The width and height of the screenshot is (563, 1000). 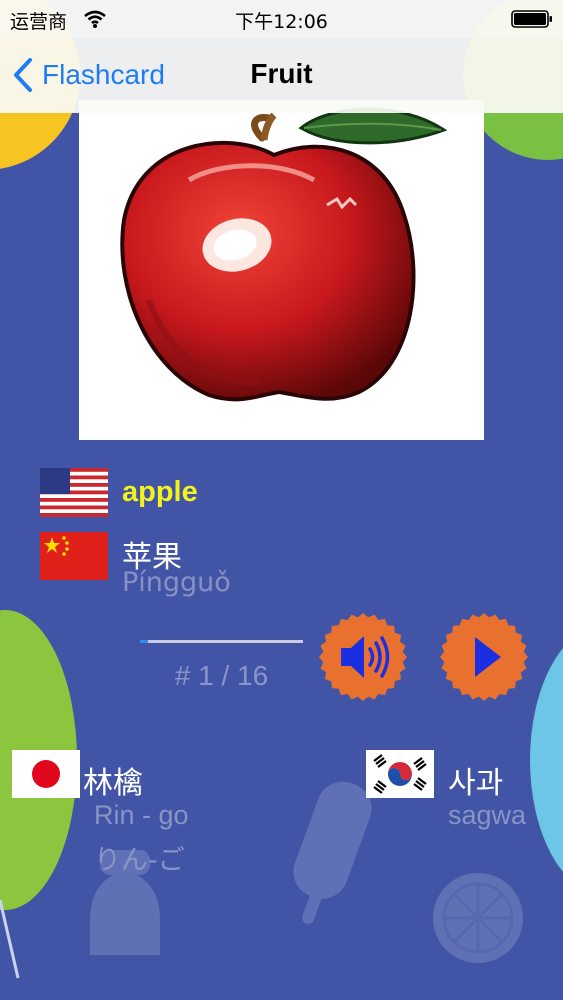 I want to click on status-time: 下午12:06, so click(x=281, y=22).